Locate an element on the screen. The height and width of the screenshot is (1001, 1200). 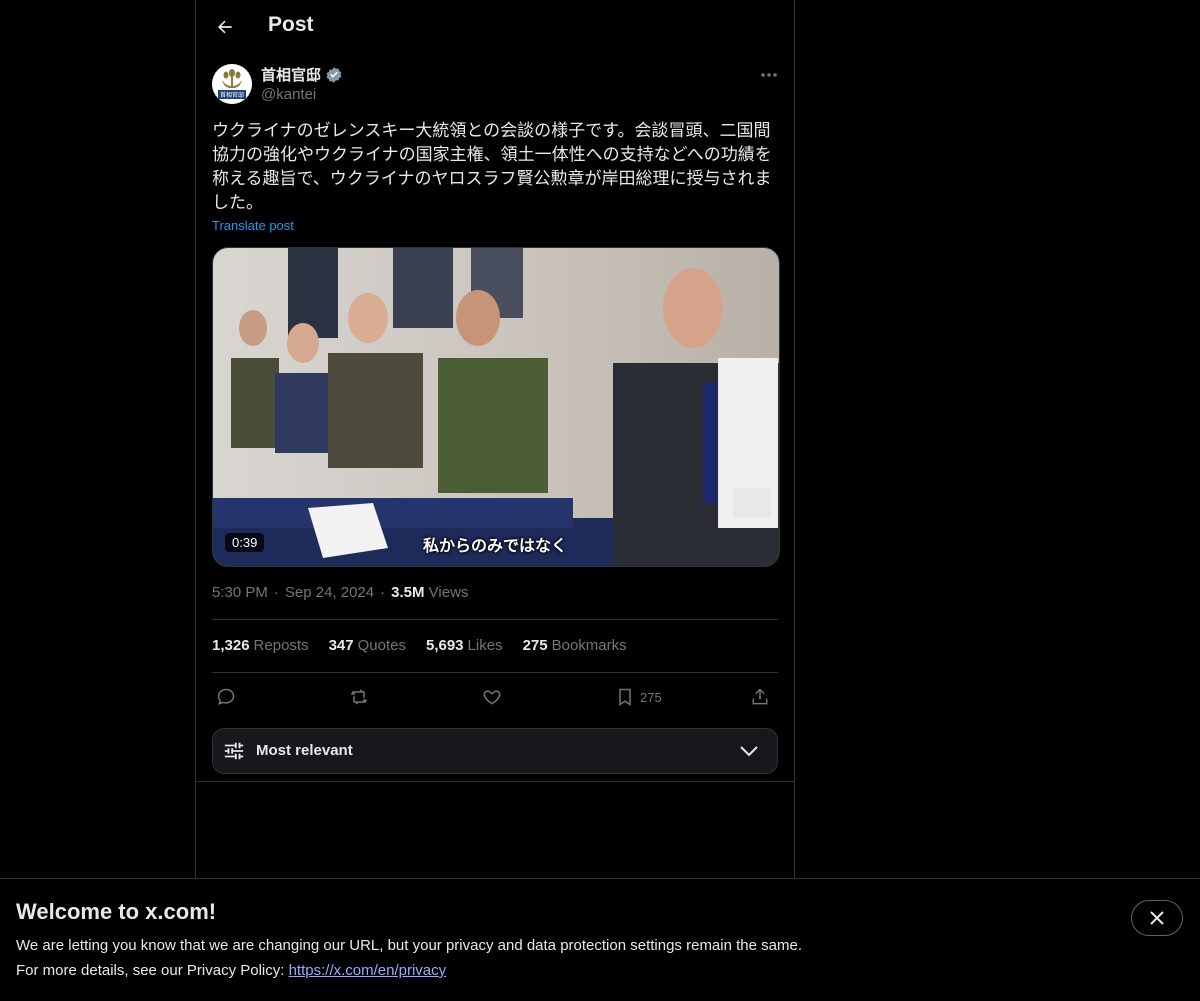
video-subtitle: 私からのみではなく is located at coordinates (495, 545).